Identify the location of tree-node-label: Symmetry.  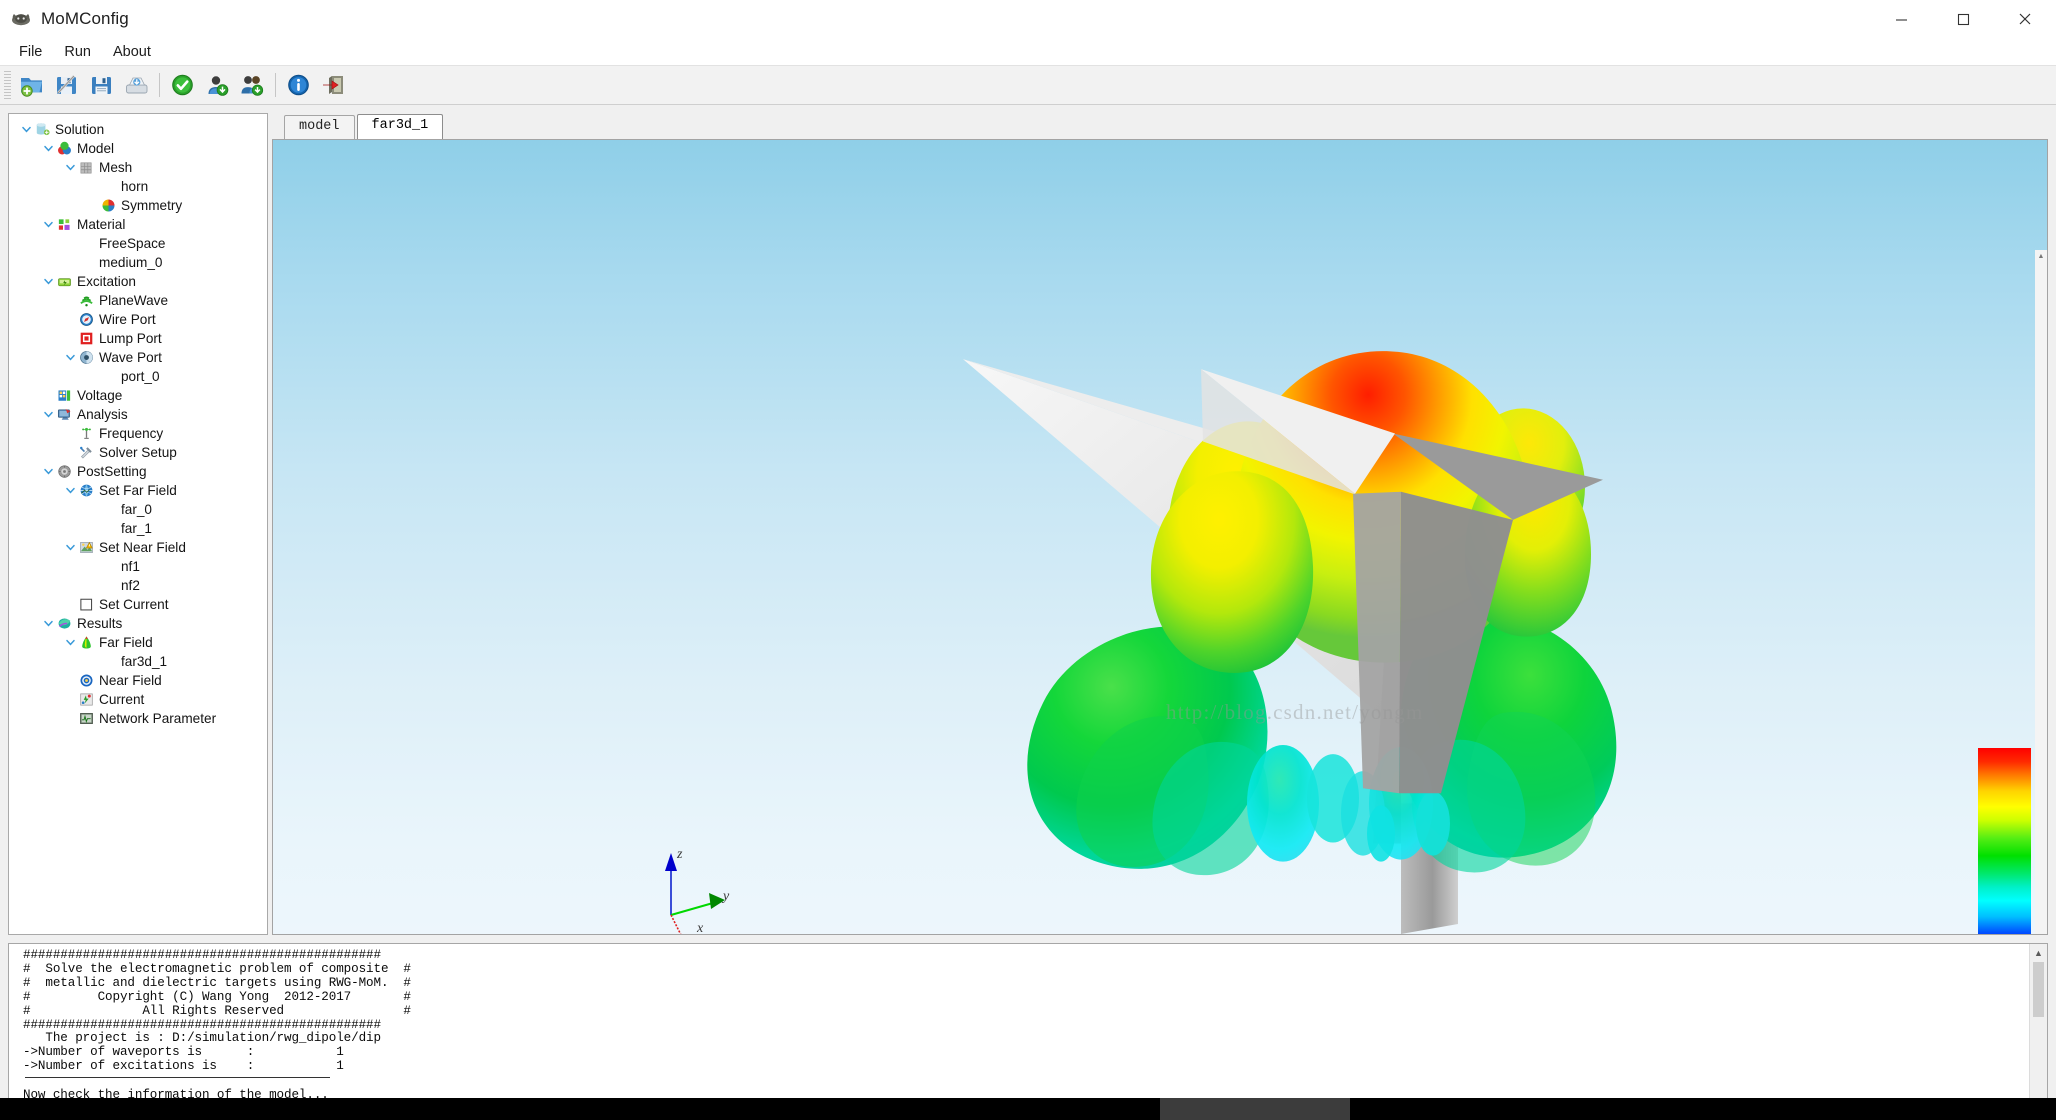
(152, 205).